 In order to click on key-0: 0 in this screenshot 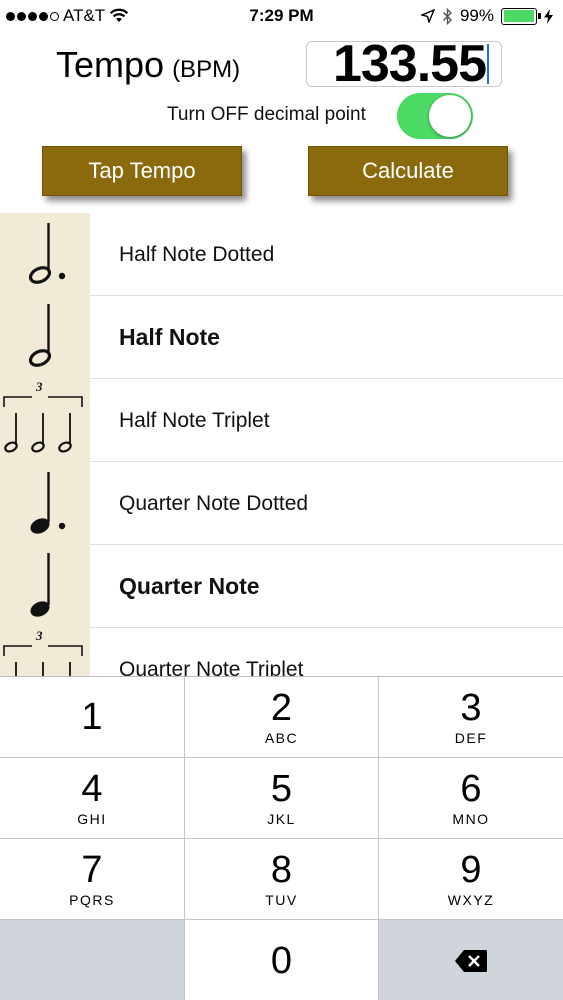, I will do `click(282, 960)`.